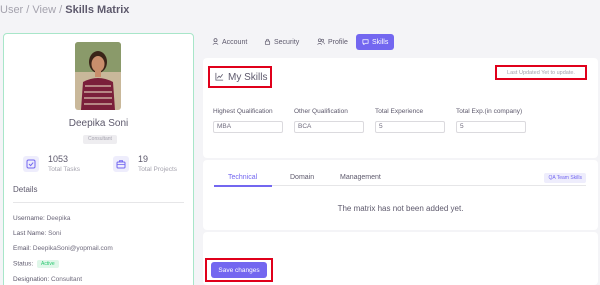  What do you see at coordinates (121, 164) in the screenshot?
I see `briefcase-icon` at bounding box center [121, 164].